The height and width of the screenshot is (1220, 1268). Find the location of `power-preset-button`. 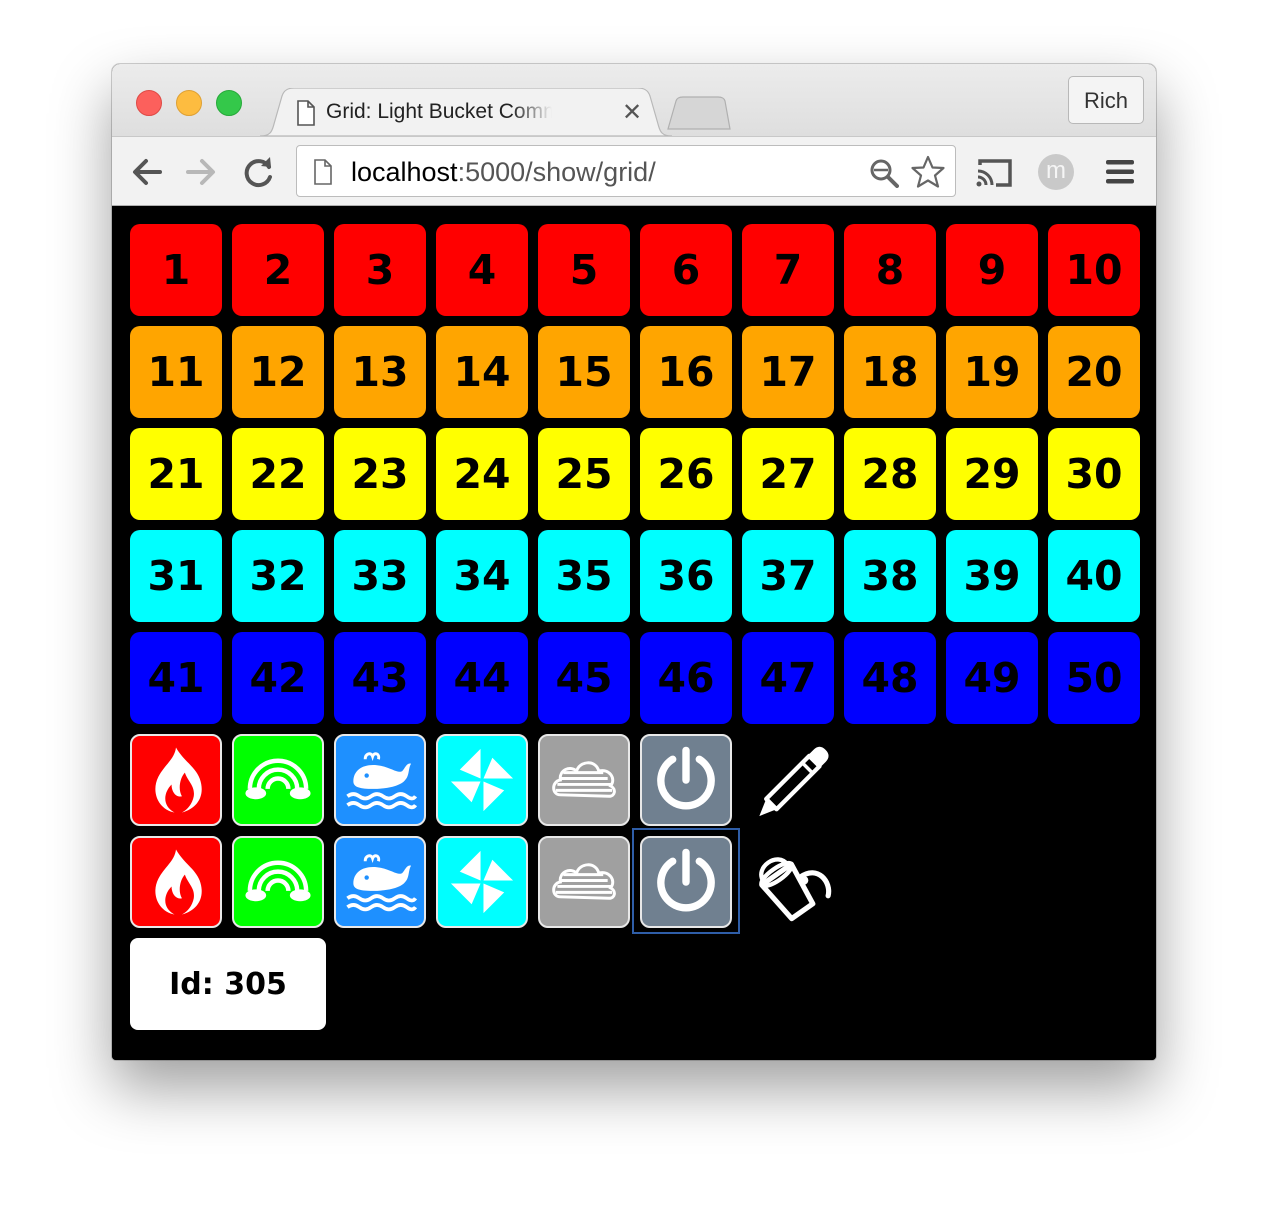

power-preset-button is located at coordinates (686, 780).